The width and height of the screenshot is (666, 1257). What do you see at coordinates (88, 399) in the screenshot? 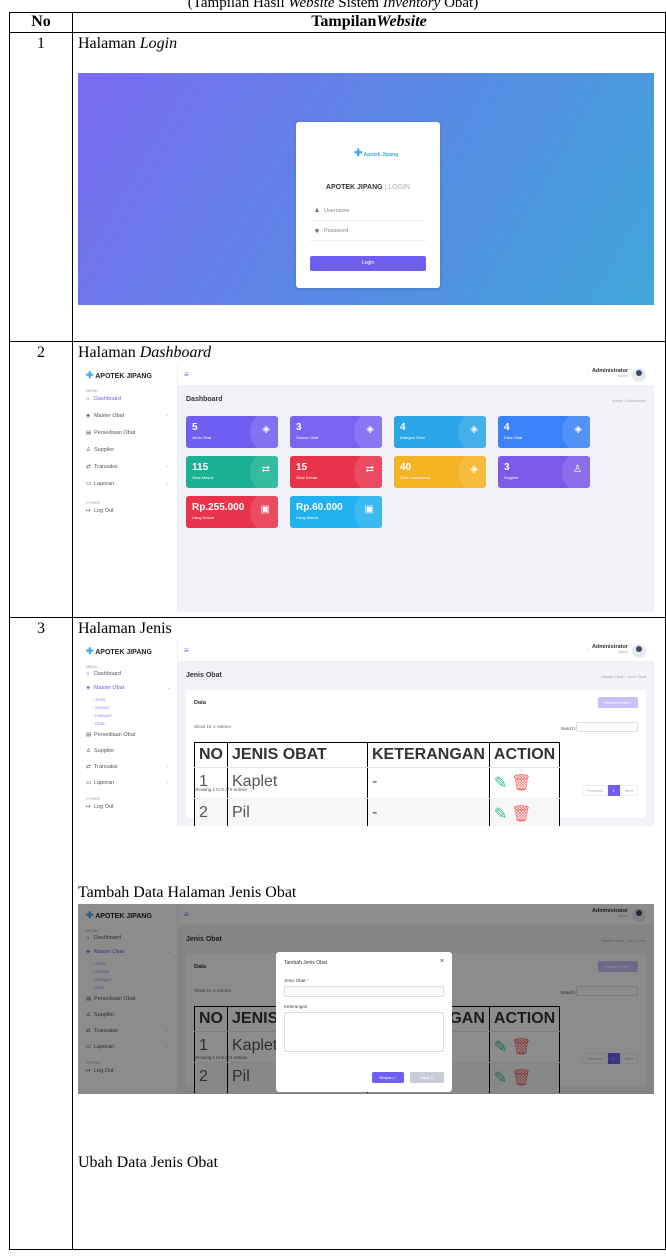
I see `home-icon: ⌂` at bounding box center [88, 399].